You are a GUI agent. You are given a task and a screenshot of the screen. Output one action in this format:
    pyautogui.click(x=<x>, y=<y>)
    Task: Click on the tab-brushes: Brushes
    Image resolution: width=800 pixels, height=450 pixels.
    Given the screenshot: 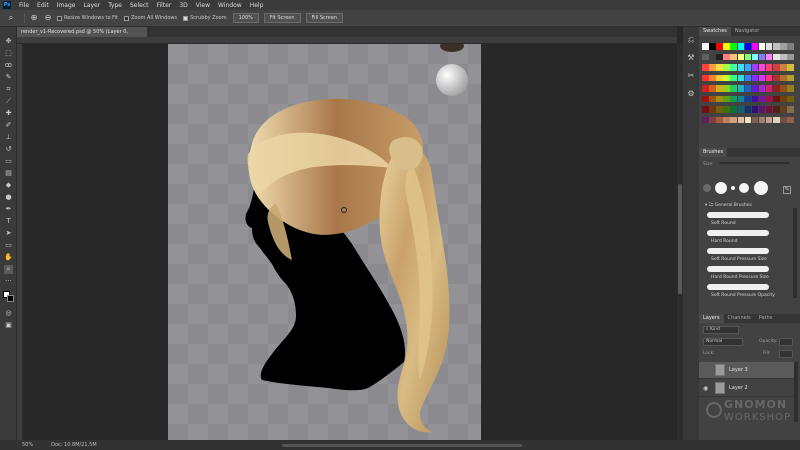 What is the action you would take?
    pyautogui.click(x=713, y=152)
    